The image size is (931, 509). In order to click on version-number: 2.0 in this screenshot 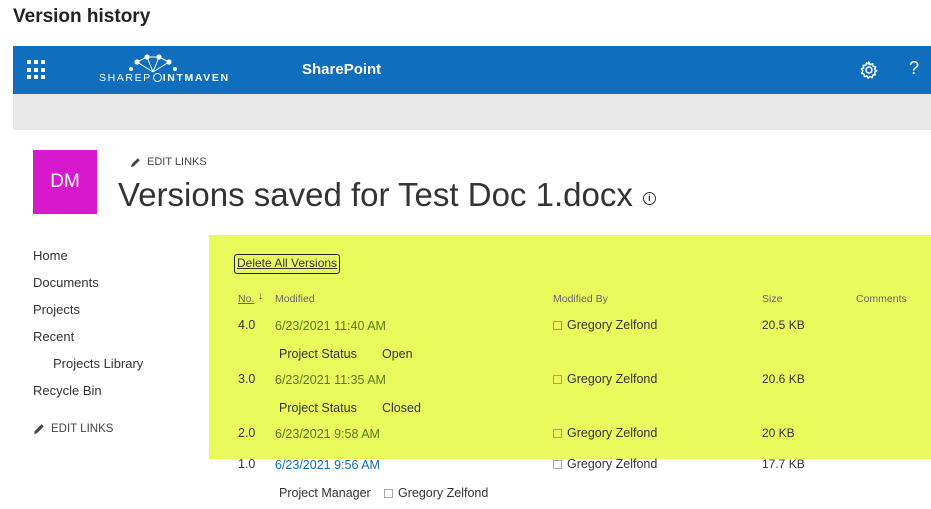, I will do `click(247, 433)`.